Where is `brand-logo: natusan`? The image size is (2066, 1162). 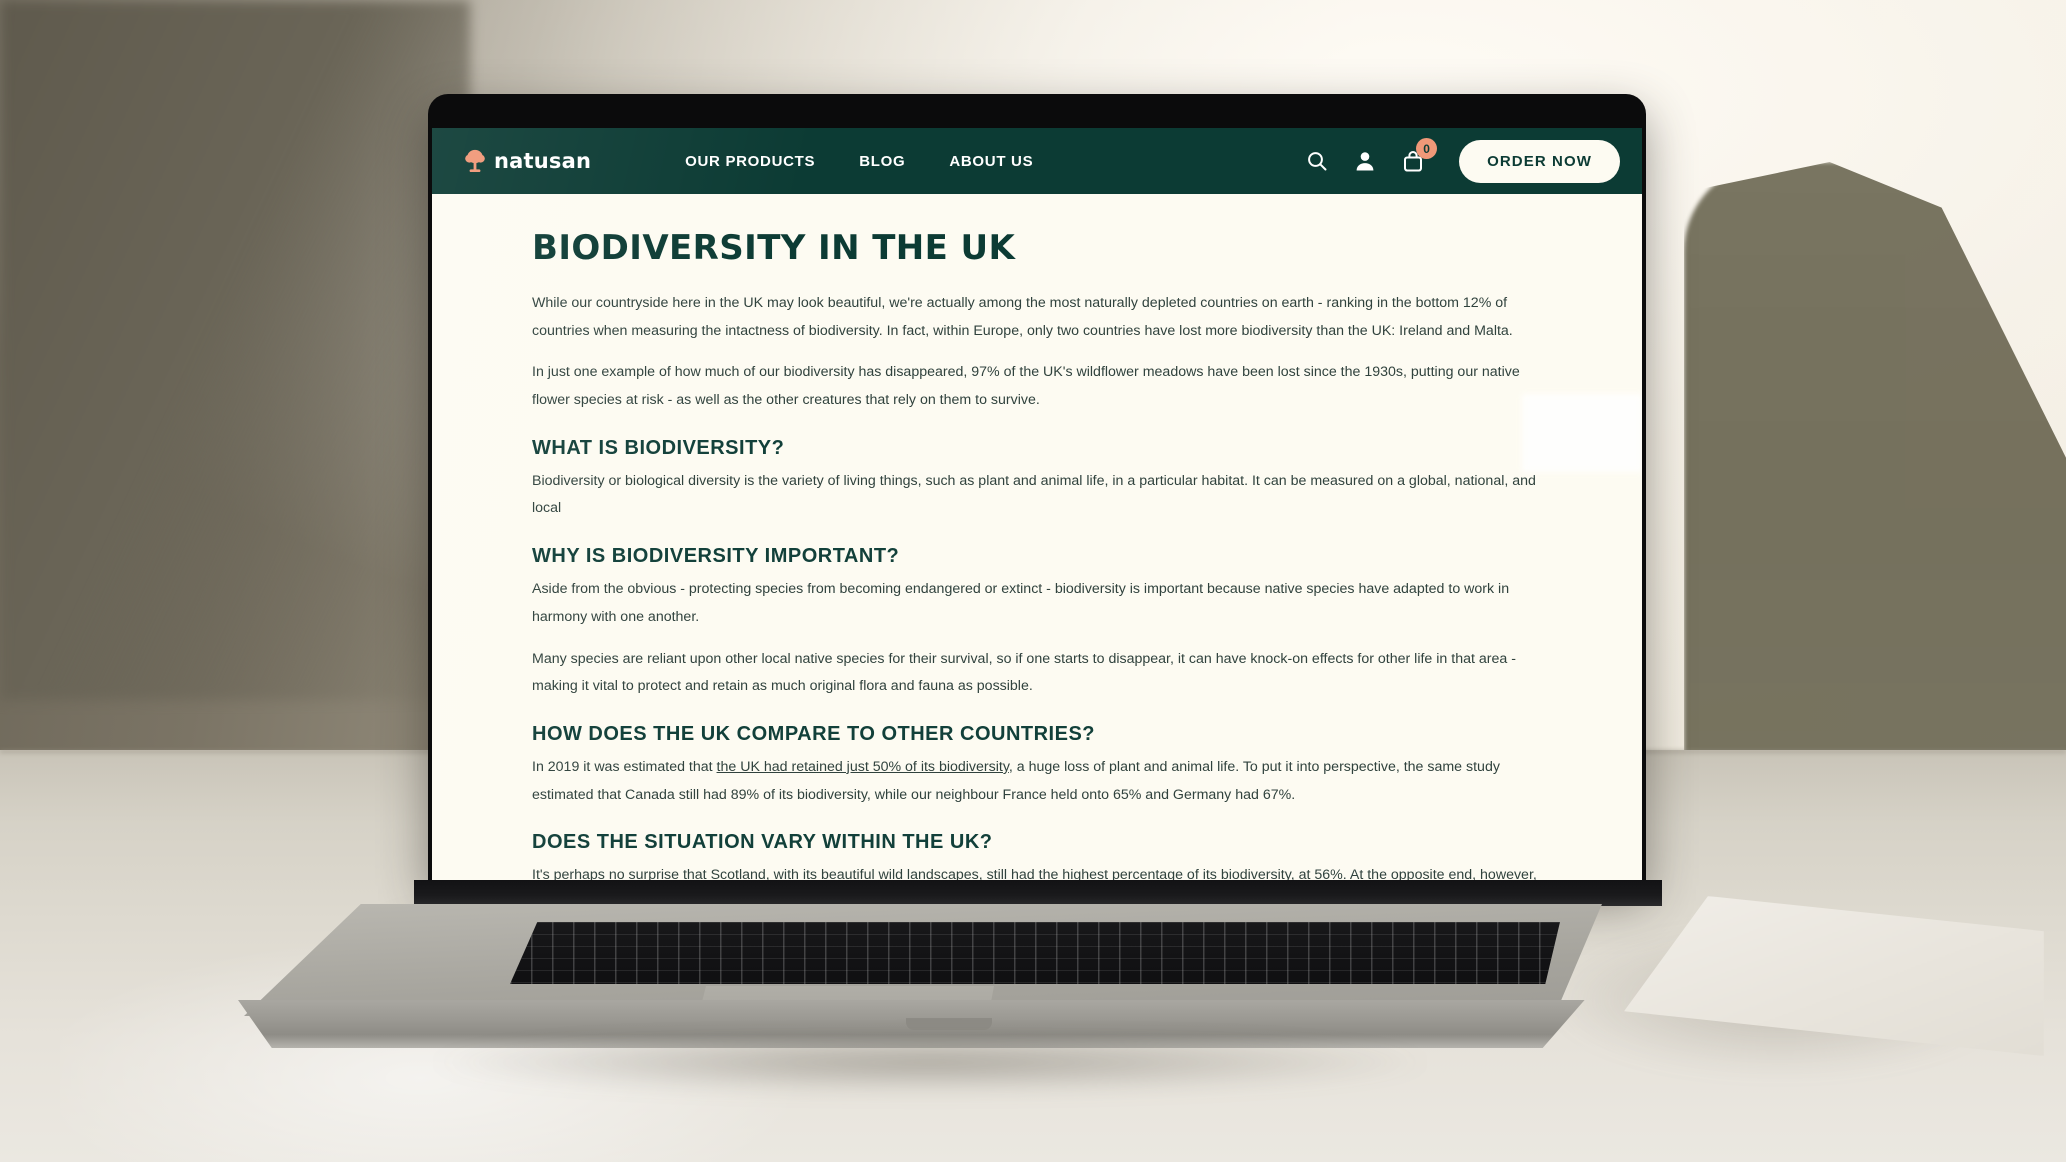 brand-logo: natusan is located at coordinates (527, 161).